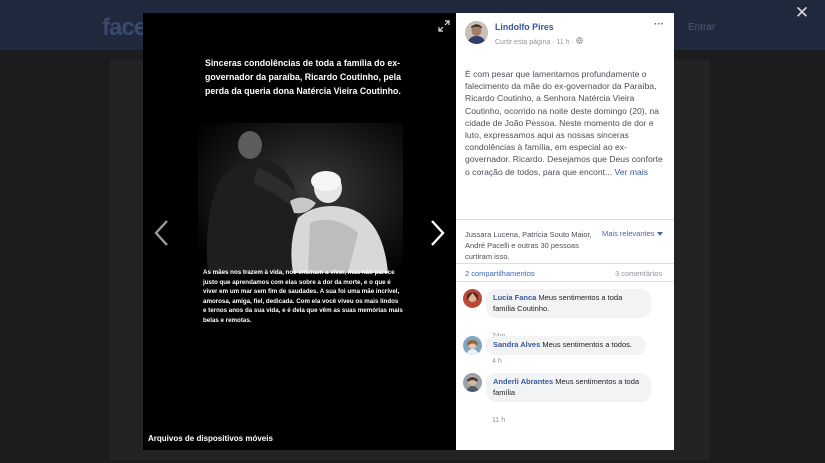  Describe the element at coordinates (500, 273) in the screenshot. I see `shares-count: 2 compartilhamentos` at that location.